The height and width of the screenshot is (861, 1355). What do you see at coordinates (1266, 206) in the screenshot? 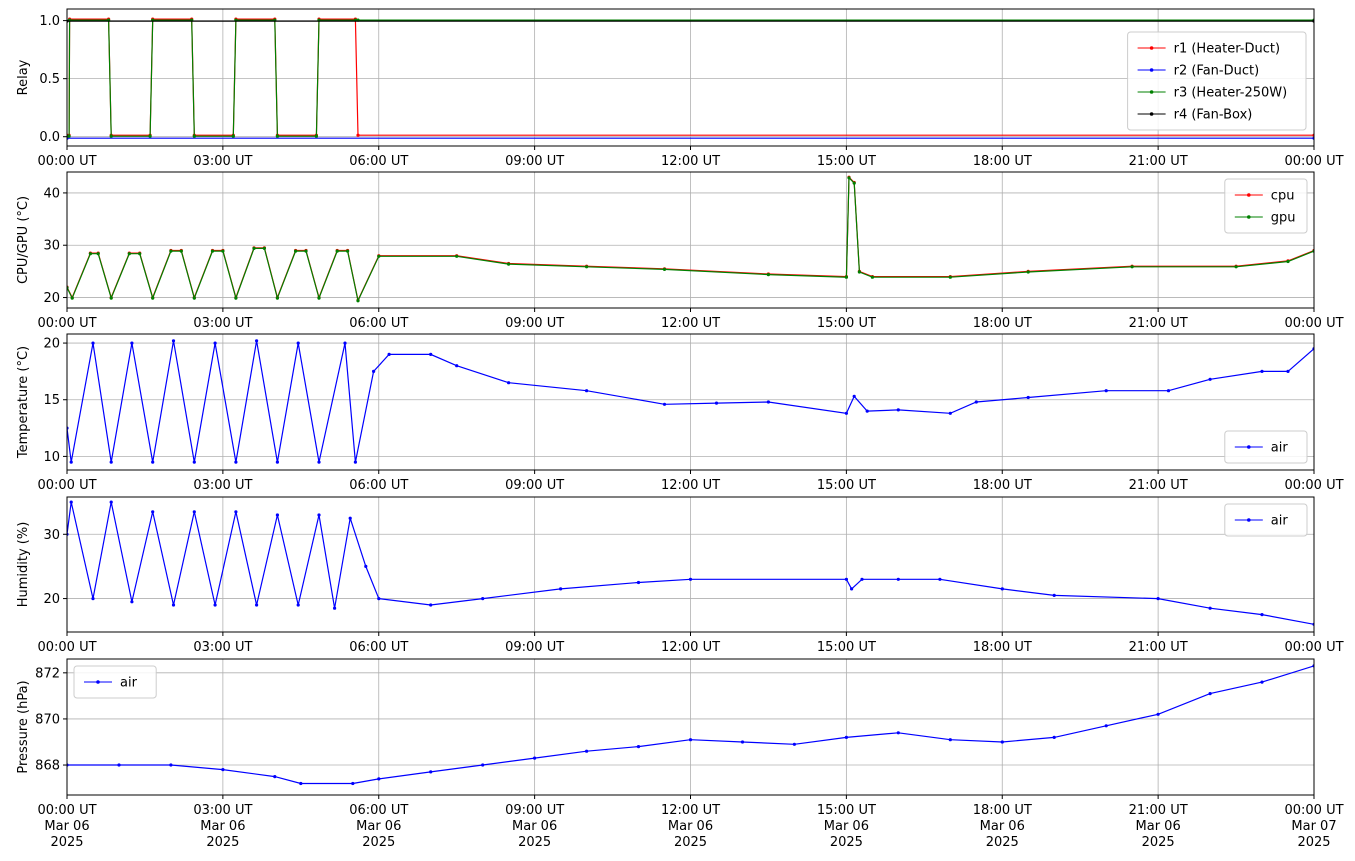
I see `legend: cpu gpu` at bounding box center [1266, 206].